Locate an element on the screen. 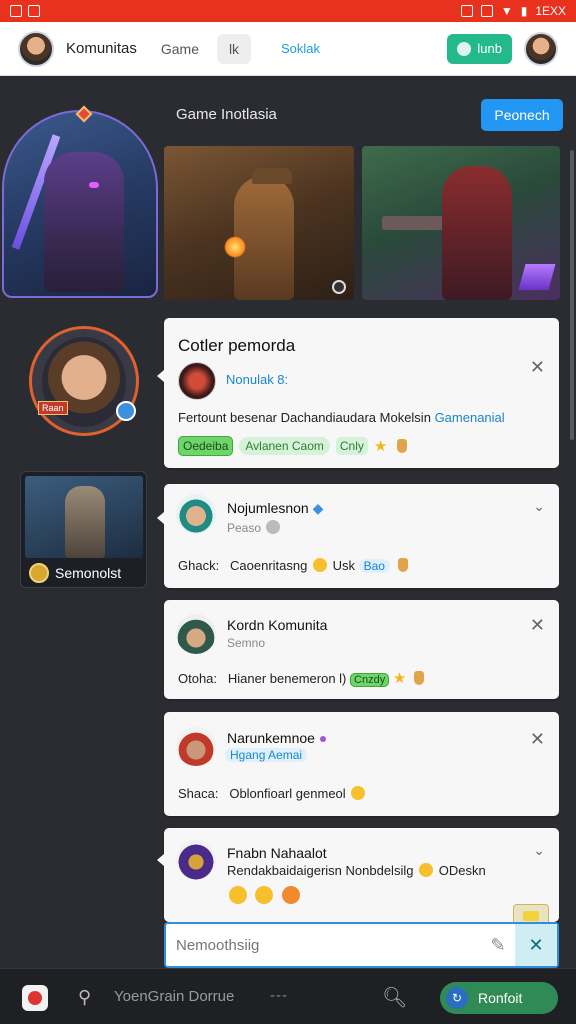  emoji-icon is located at coordinates (426, 870).